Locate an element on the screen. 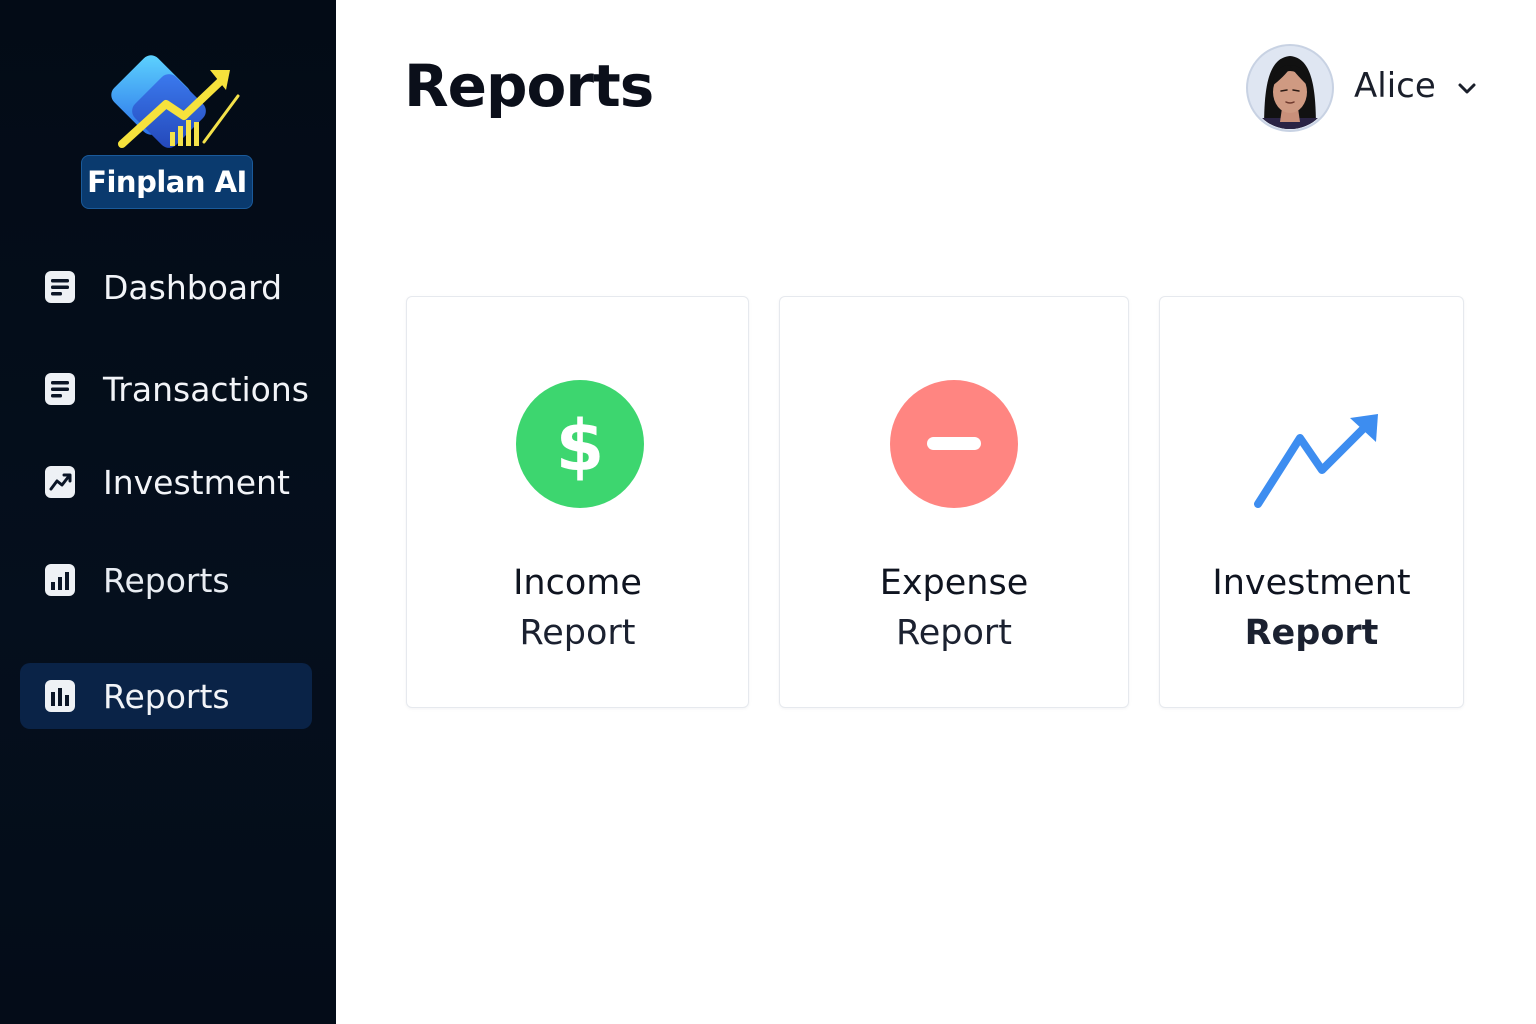  sidebar-item-label: Transactions is located at coordinates (206, 389).